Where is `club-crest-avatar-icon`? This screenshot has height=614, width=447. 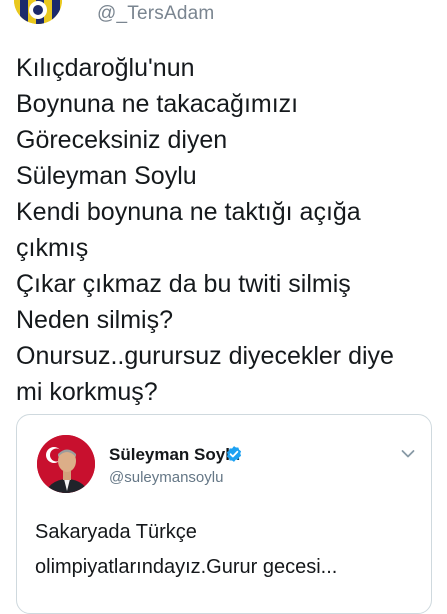
club-crest-avatar-icon is located at coordinates (38, 12).